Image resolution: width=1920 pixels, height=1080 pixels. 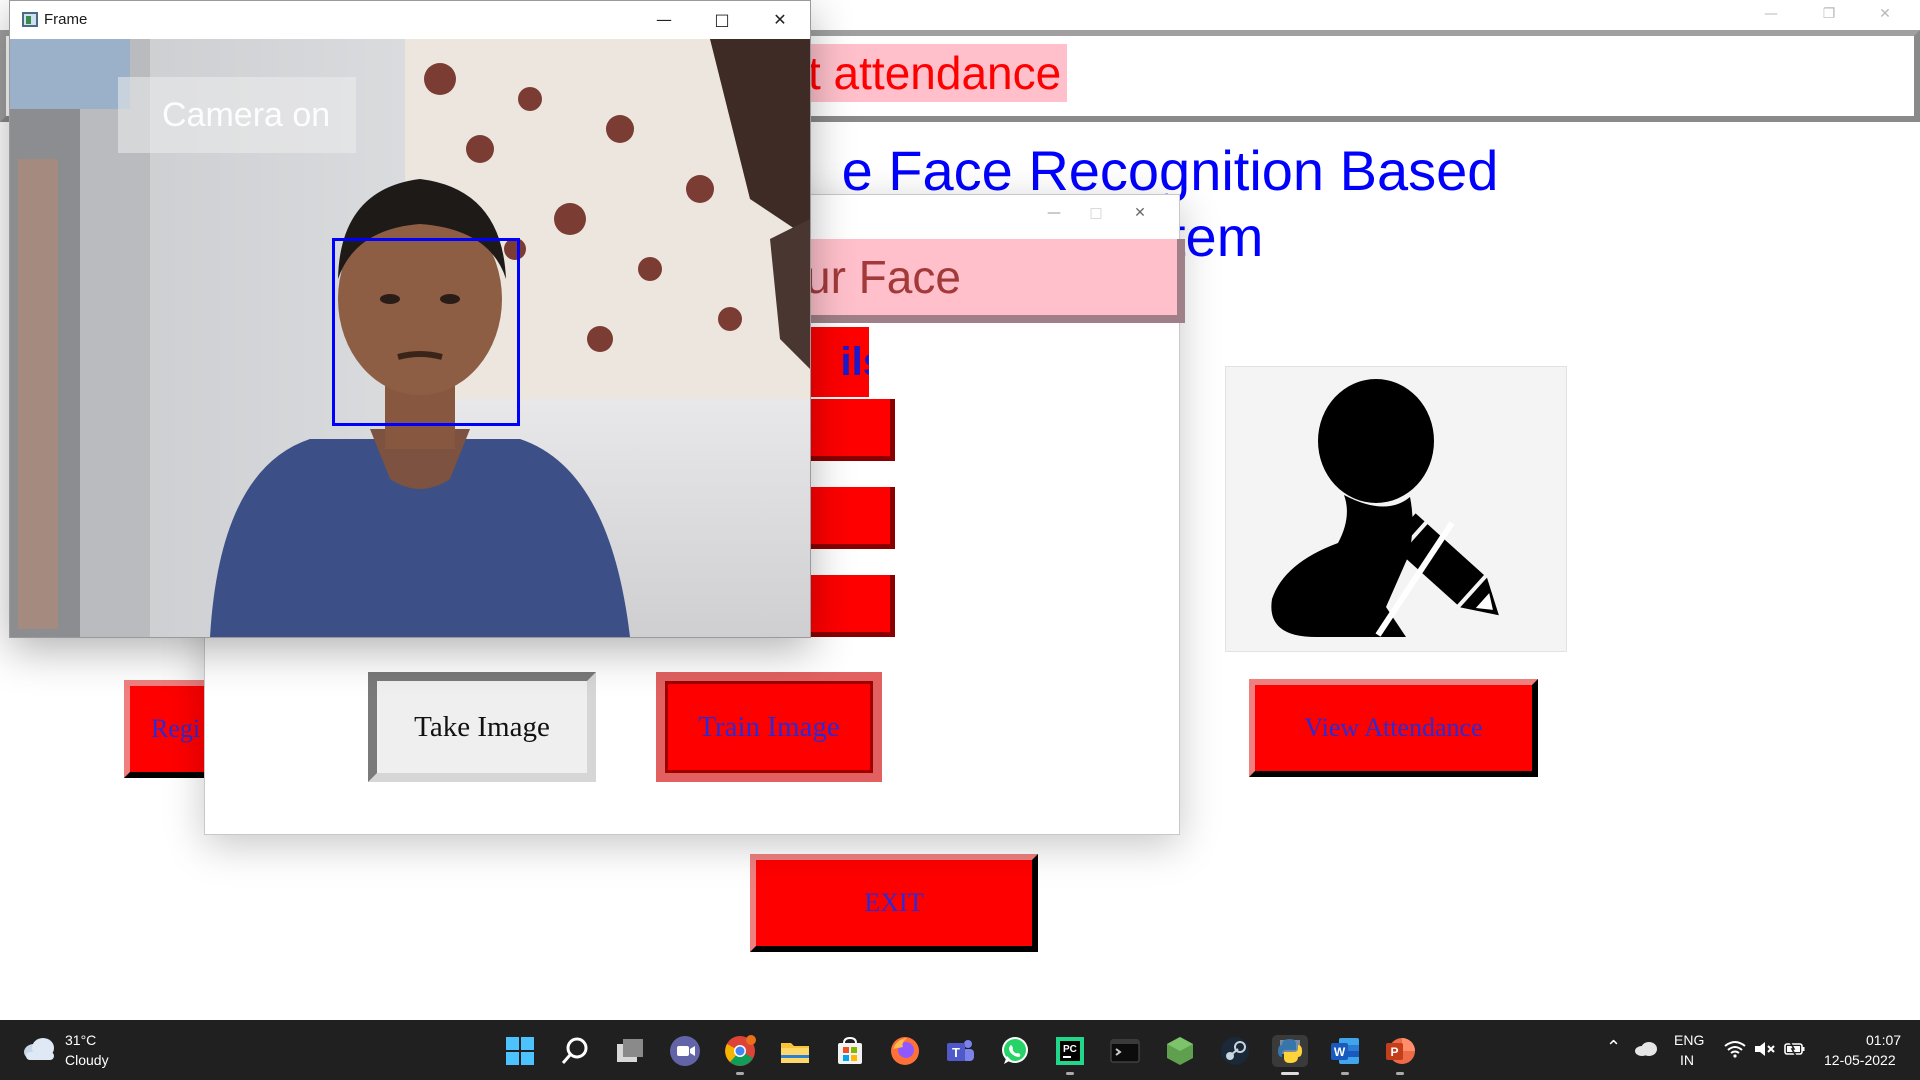 What do you see at coordinates (769, 727) in the screenshot?
I see `train-image-button: Train Image` at bounding box center [769, 727].